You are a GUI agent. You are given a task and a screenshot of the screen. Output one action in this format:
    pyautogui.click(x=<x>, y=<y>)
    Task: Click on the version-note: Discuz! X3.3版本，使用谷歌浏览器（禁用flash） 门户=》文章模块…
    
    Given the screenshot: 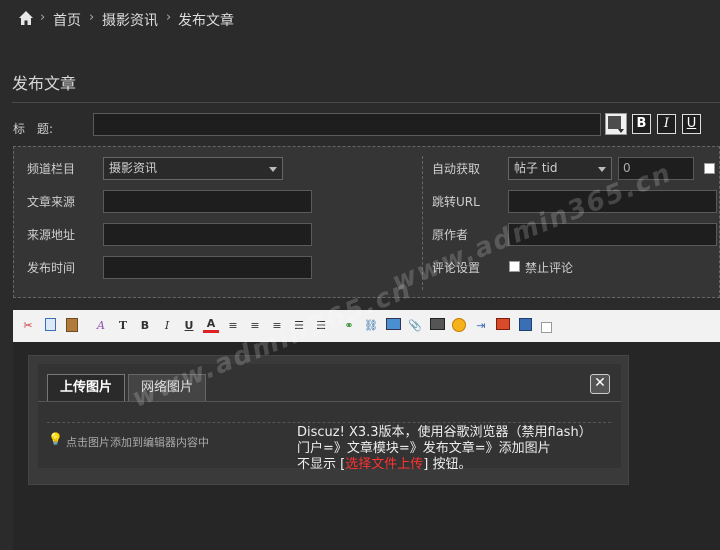 What is the action you would take?
    pyautogui.click(x=457, y=449)
    